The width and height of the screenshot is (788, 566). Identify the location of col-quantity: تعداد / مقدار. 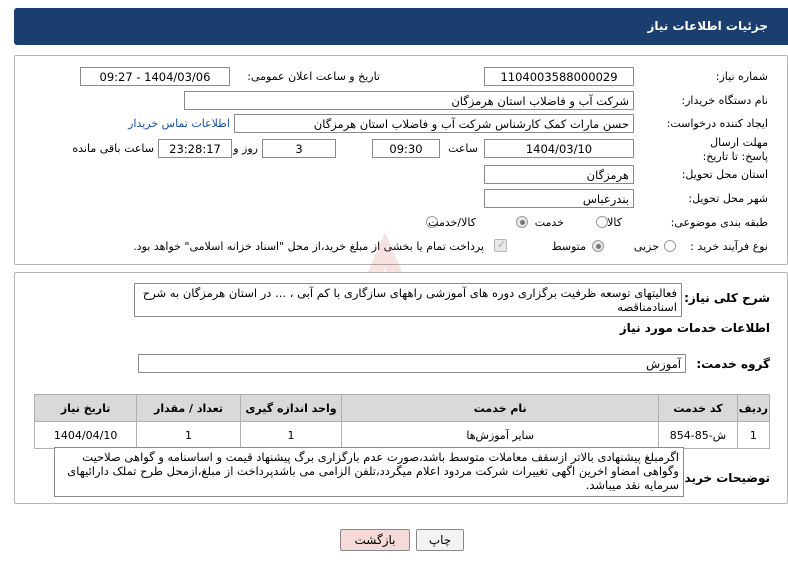
(188, 408).